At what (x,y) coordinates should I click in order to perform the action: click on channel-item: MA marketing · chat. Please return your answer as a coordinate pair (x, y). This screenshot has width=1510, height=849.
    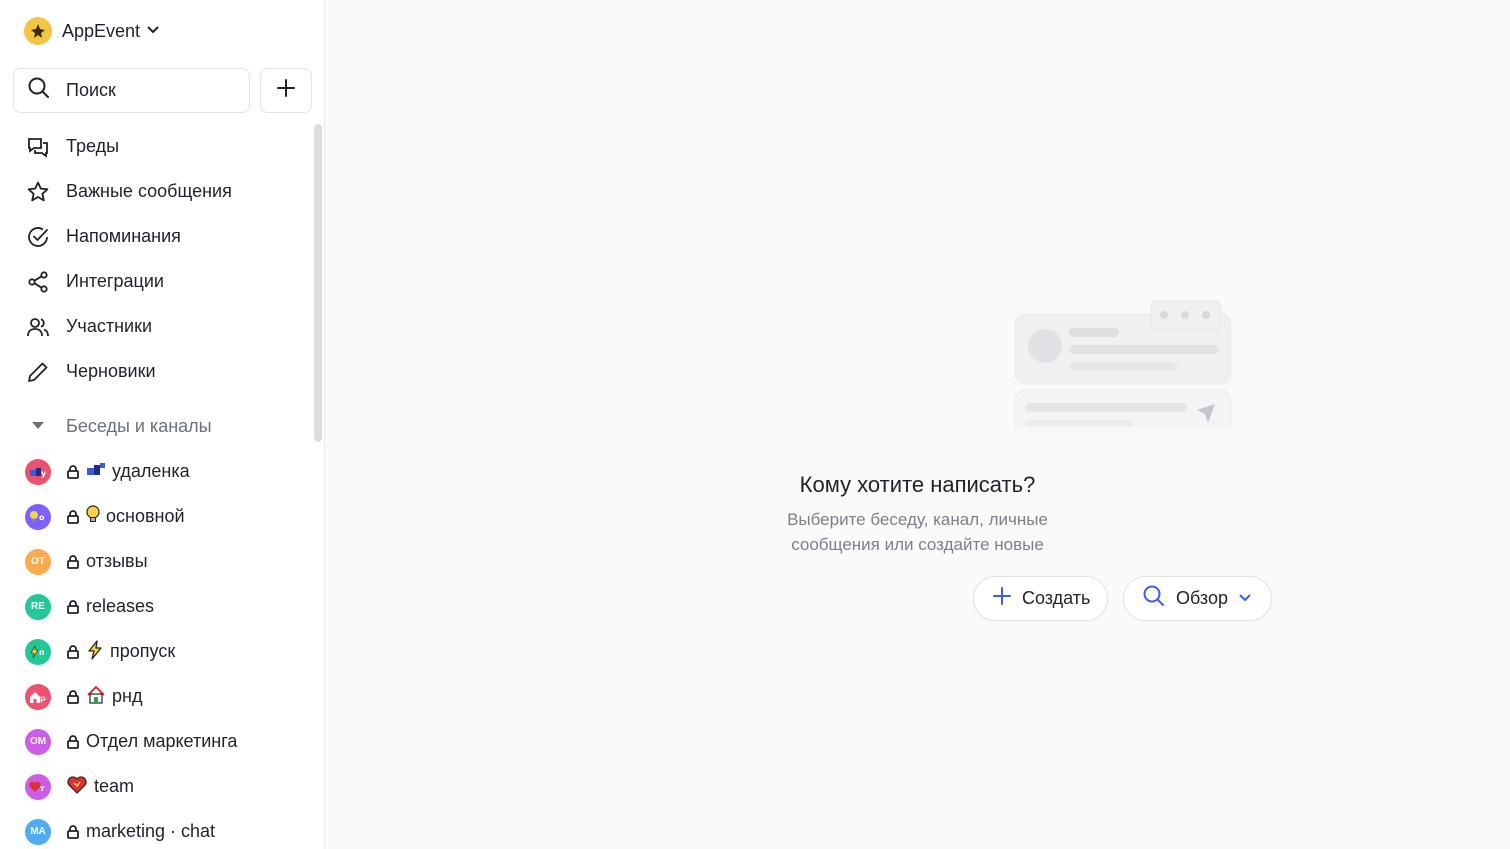
    Looking at the image, I should click on (155, 829).